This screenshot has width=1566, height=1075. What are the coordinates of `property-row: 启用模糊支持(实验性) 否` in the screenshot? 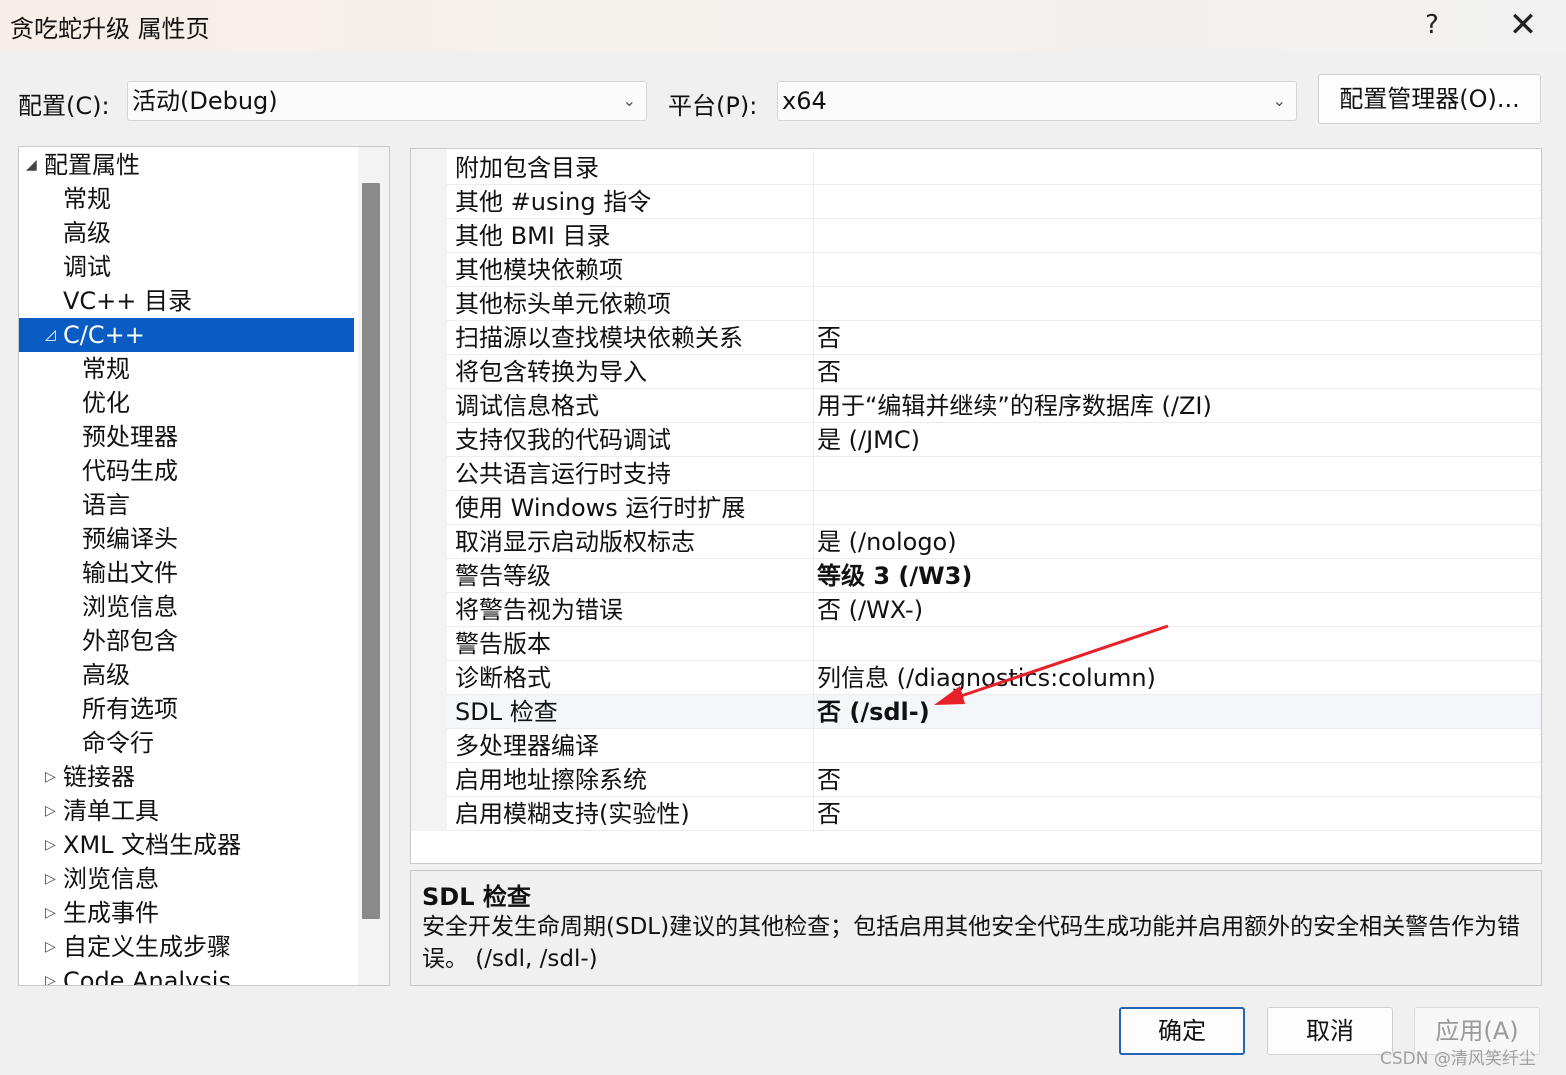 It's located at (994, 814).